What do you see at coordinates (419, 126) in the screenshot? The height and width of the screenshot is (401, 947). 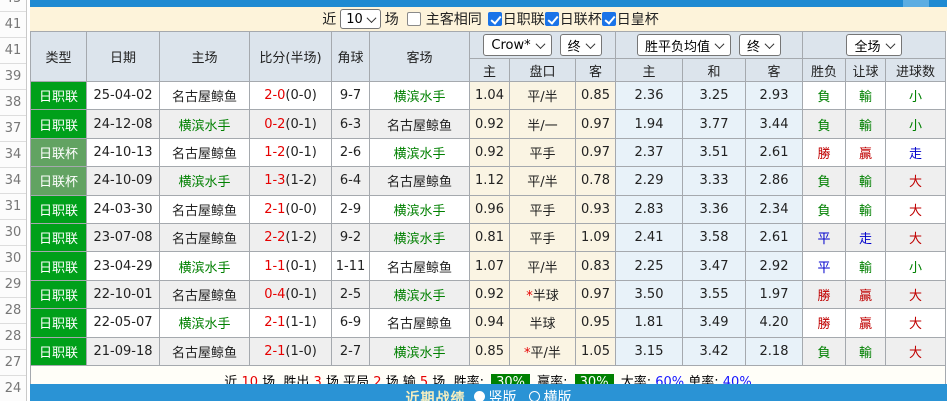 I see `away-team-name: 名古屋鲸鱼` at bounding box center [419, 126].